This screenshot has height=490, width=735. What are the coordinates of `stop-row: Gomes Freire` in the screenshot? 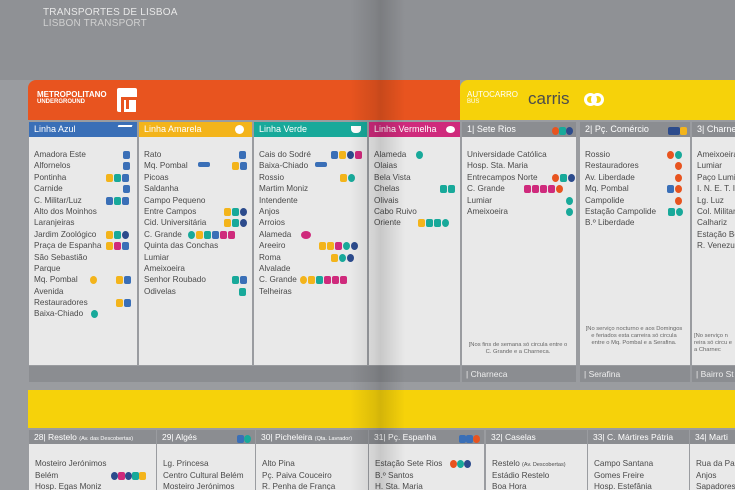 It's located at (640, 476).